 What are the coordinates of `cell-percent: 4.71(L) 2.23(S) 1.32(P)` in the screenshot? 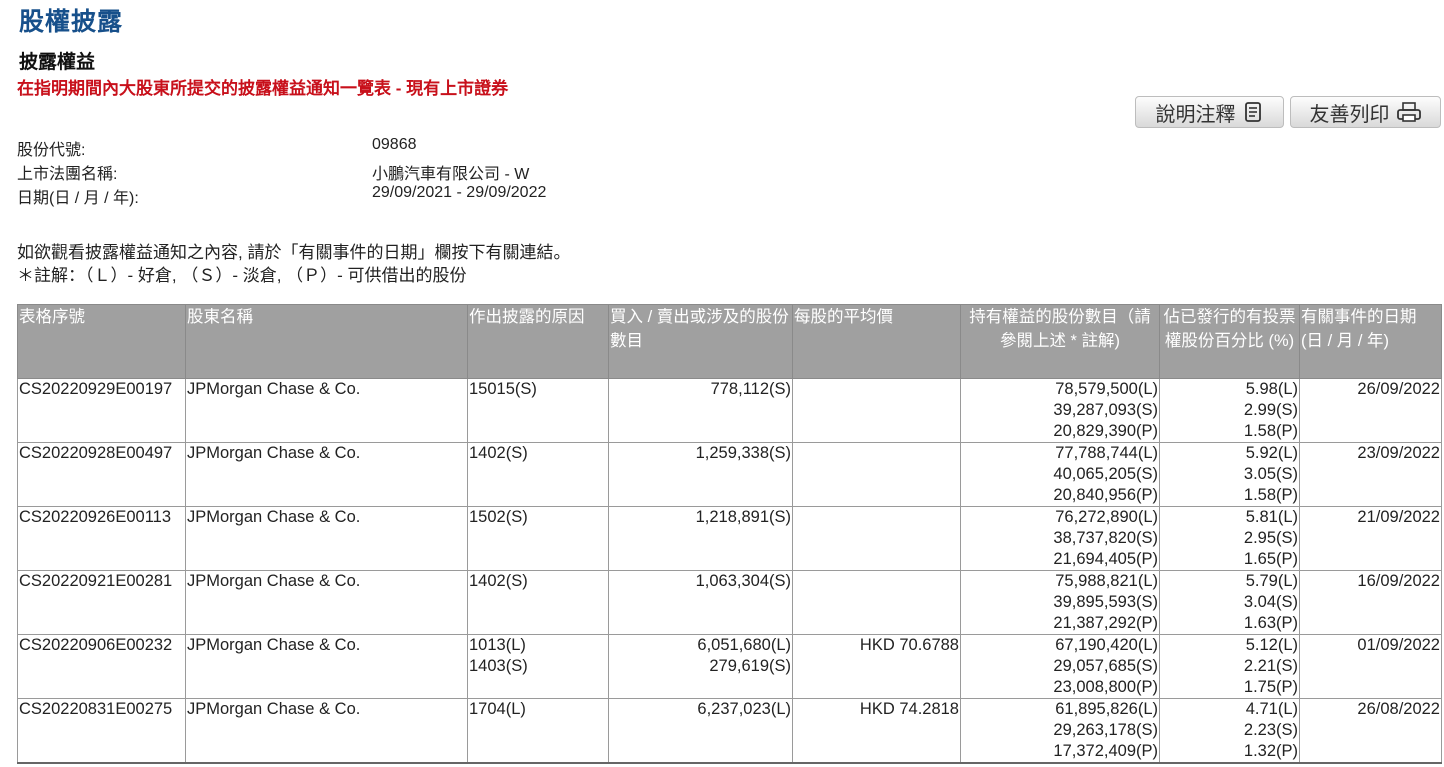 It's located at (1229, 731).